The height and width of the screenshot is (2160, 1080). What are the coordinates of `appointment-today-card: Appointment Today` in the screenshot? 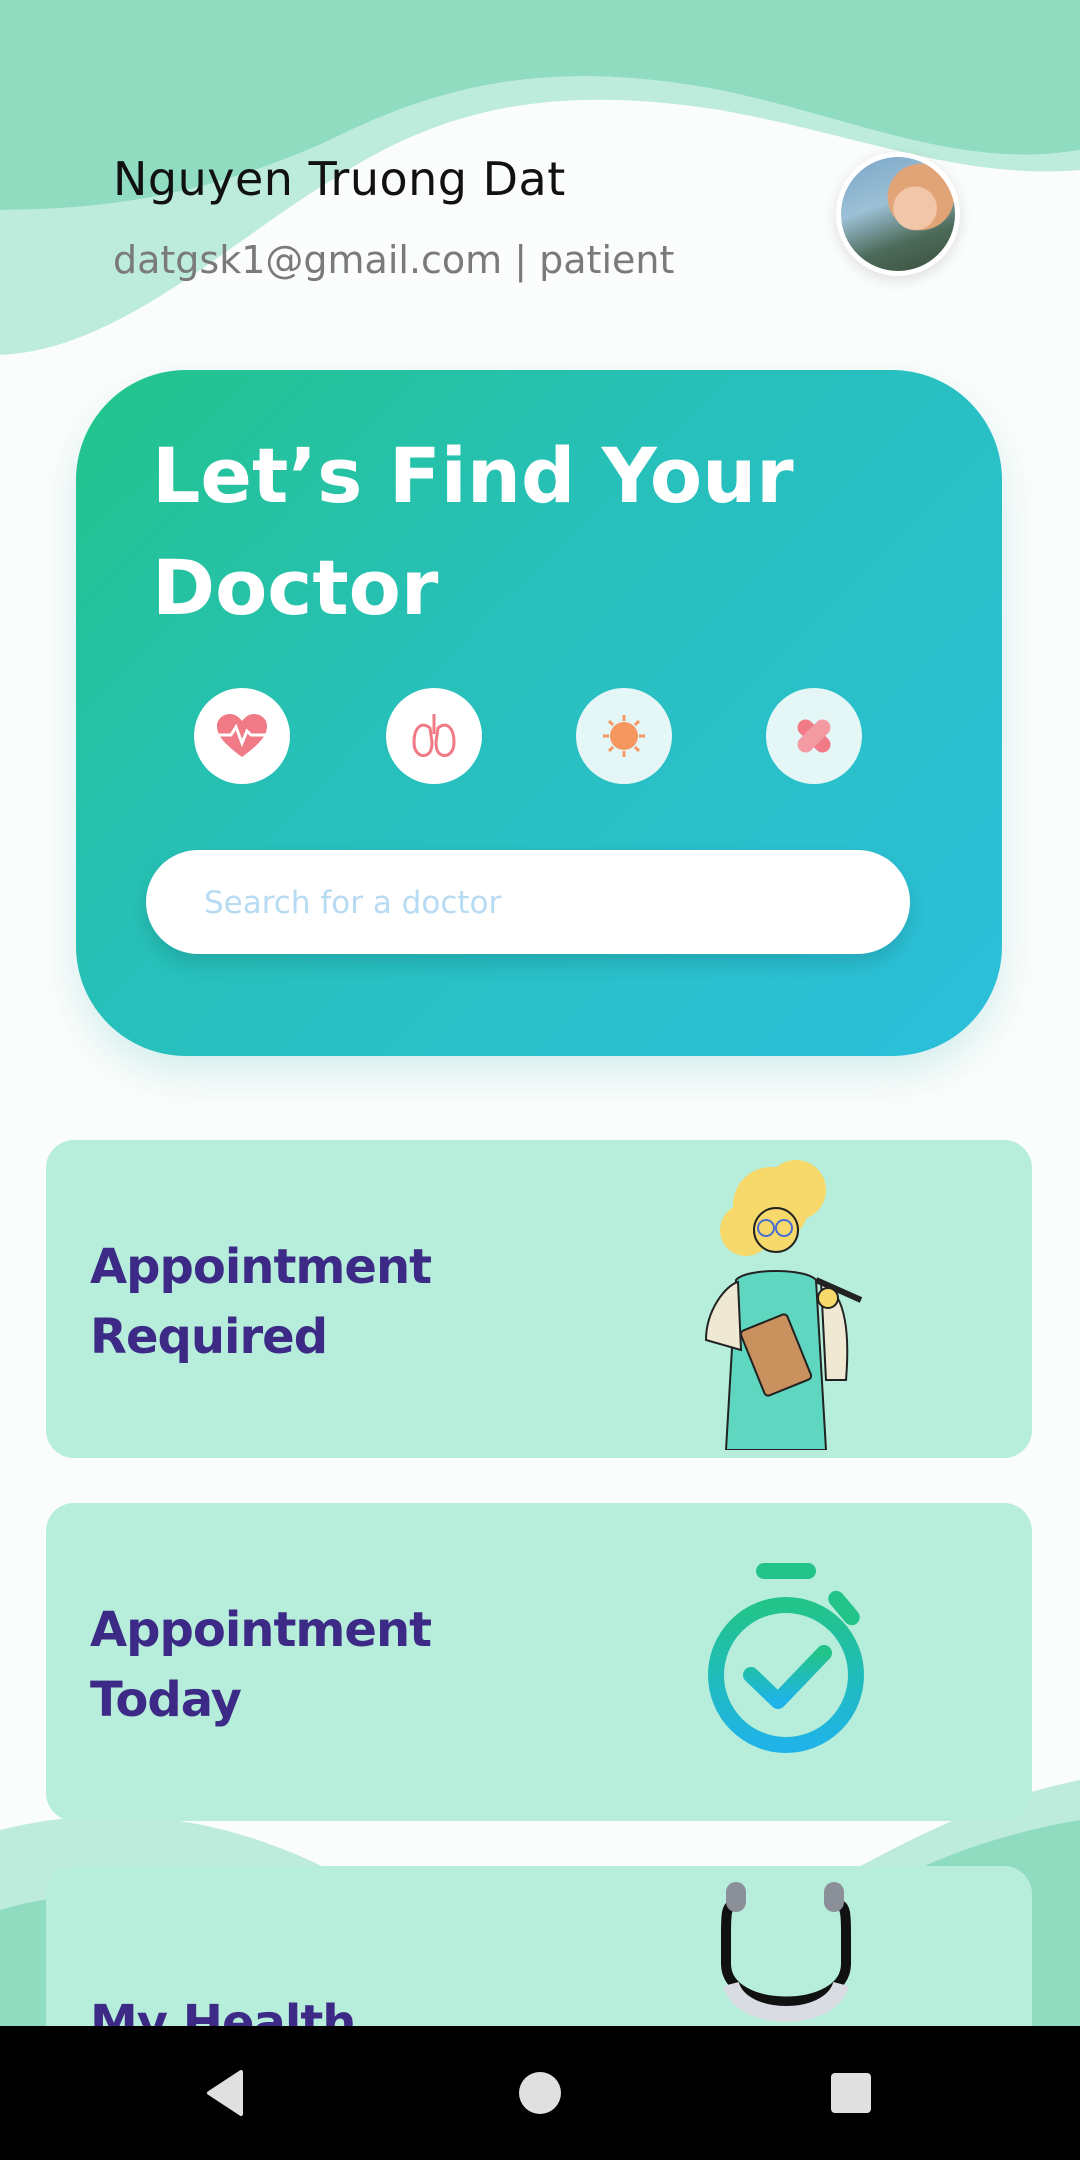 It's located at (539, 1662).